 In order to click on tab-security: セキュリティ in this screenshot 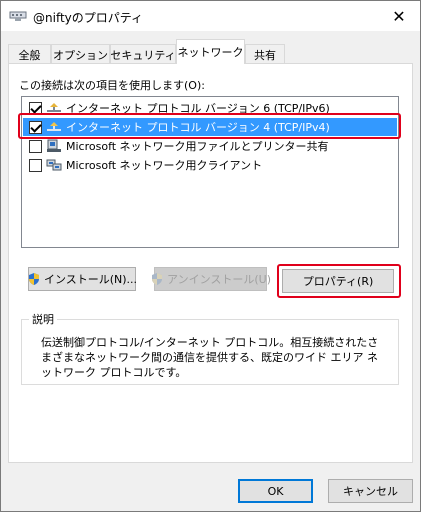, I will do `click(143, 54)`.